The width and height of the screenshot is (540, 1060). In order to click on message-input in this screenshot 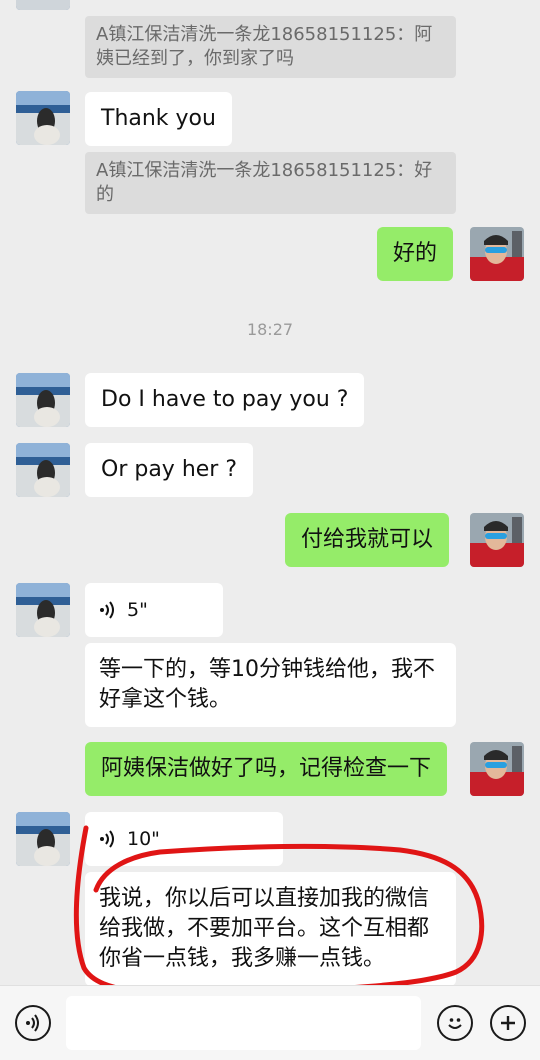, I will do `click(243, 1023)`.